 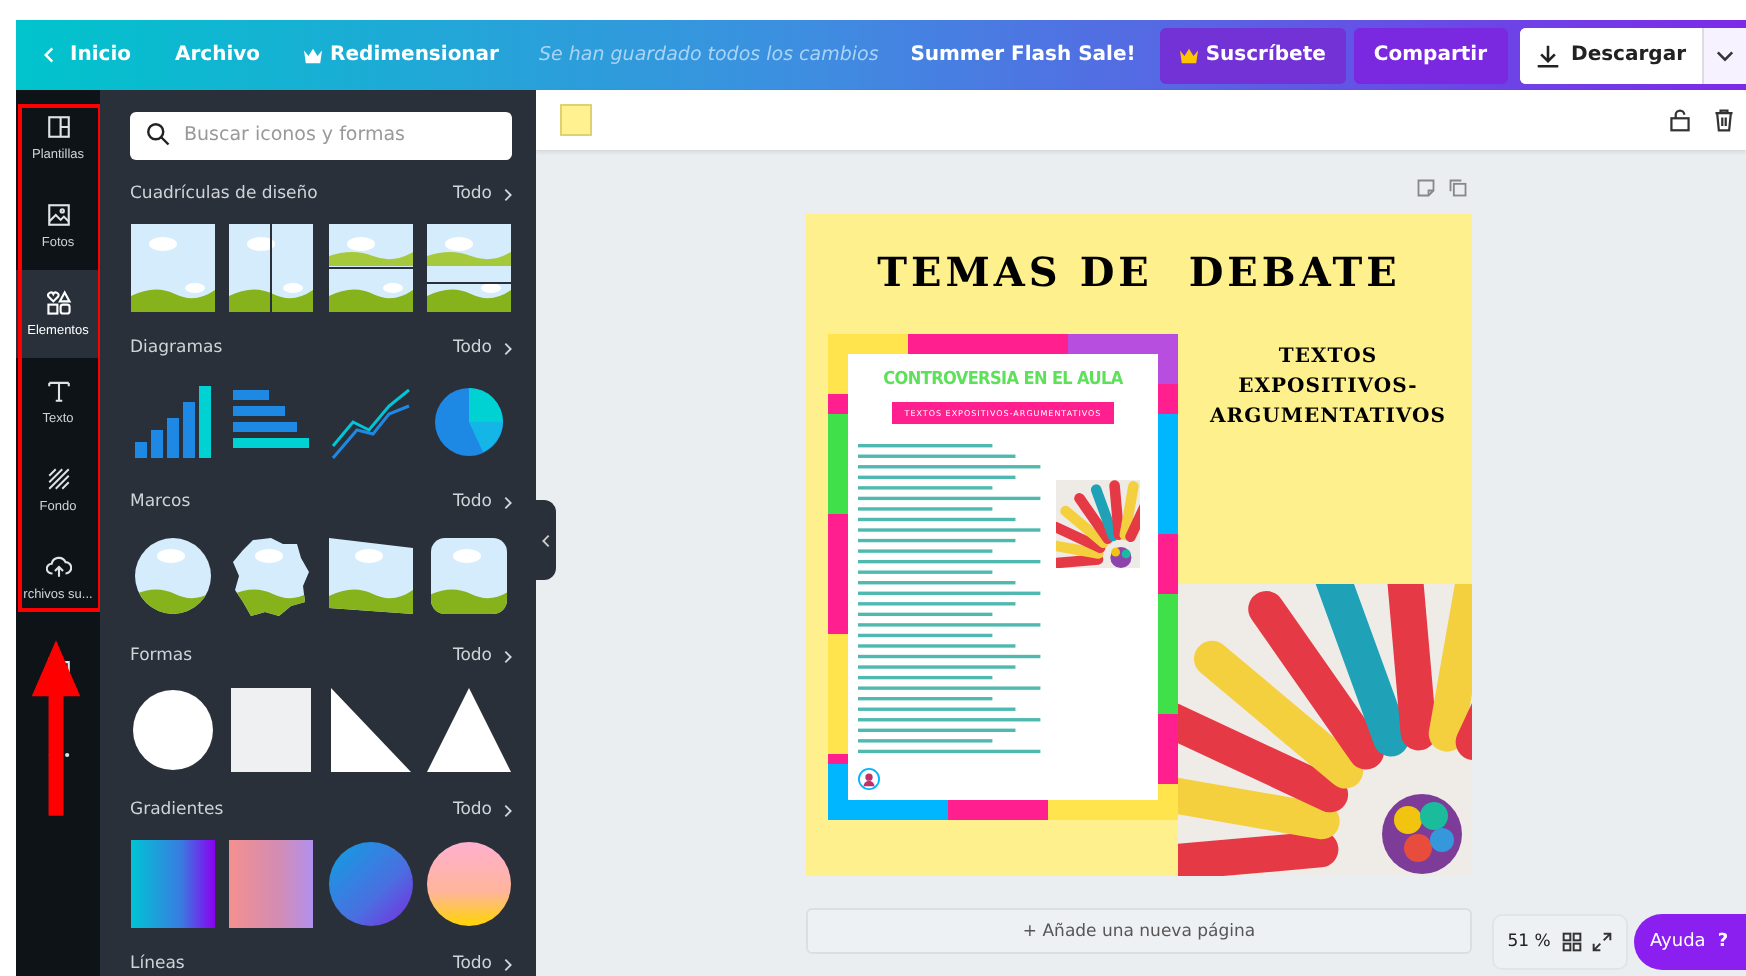 What do you see at coordinates (321, 135) in the screenshot?
I see `search-field: Buscar iconos y formas` at bounding box center [321, 135].